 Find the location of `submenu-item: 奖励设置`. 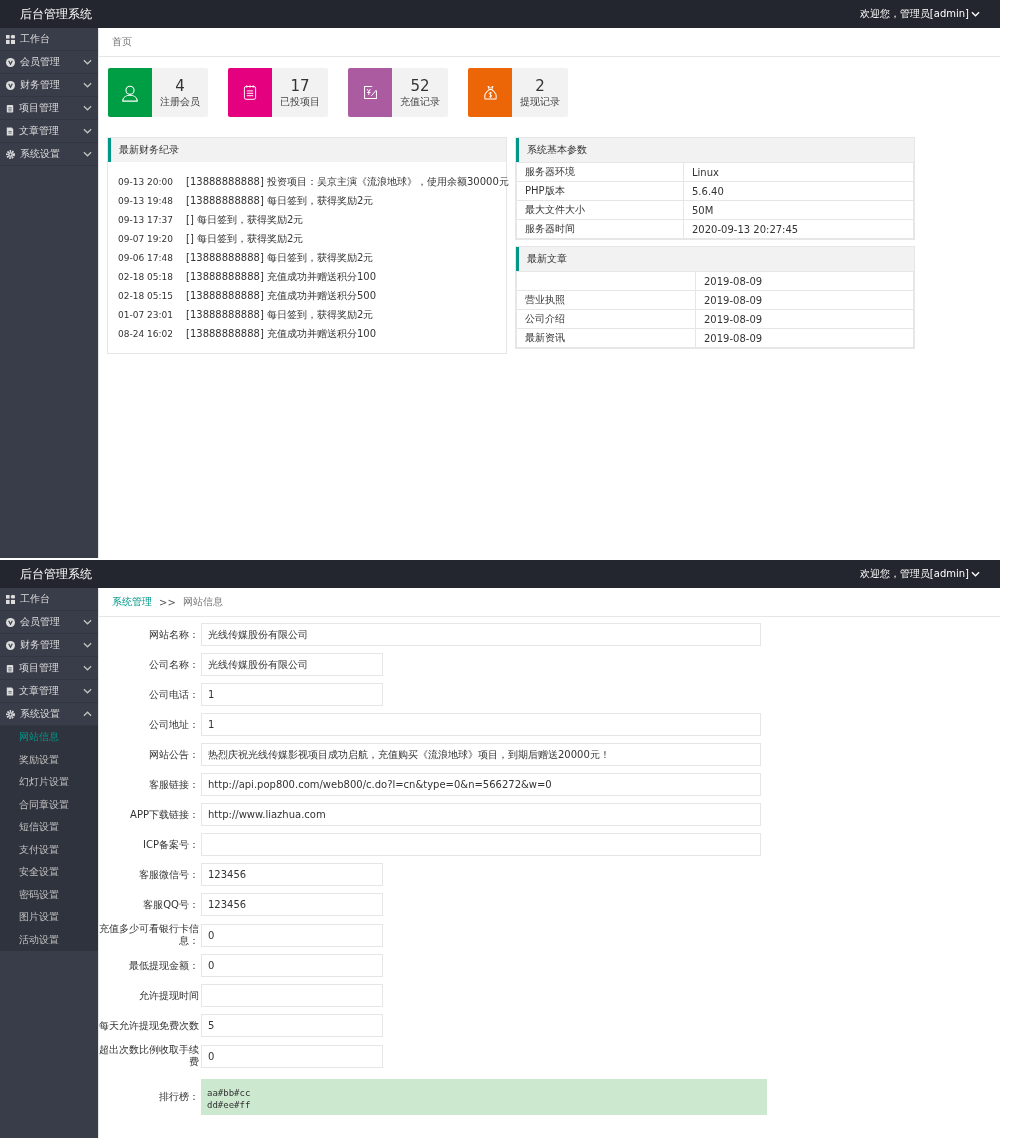

submenu-item: 奖励设置 is located at coordinates (49, 759).